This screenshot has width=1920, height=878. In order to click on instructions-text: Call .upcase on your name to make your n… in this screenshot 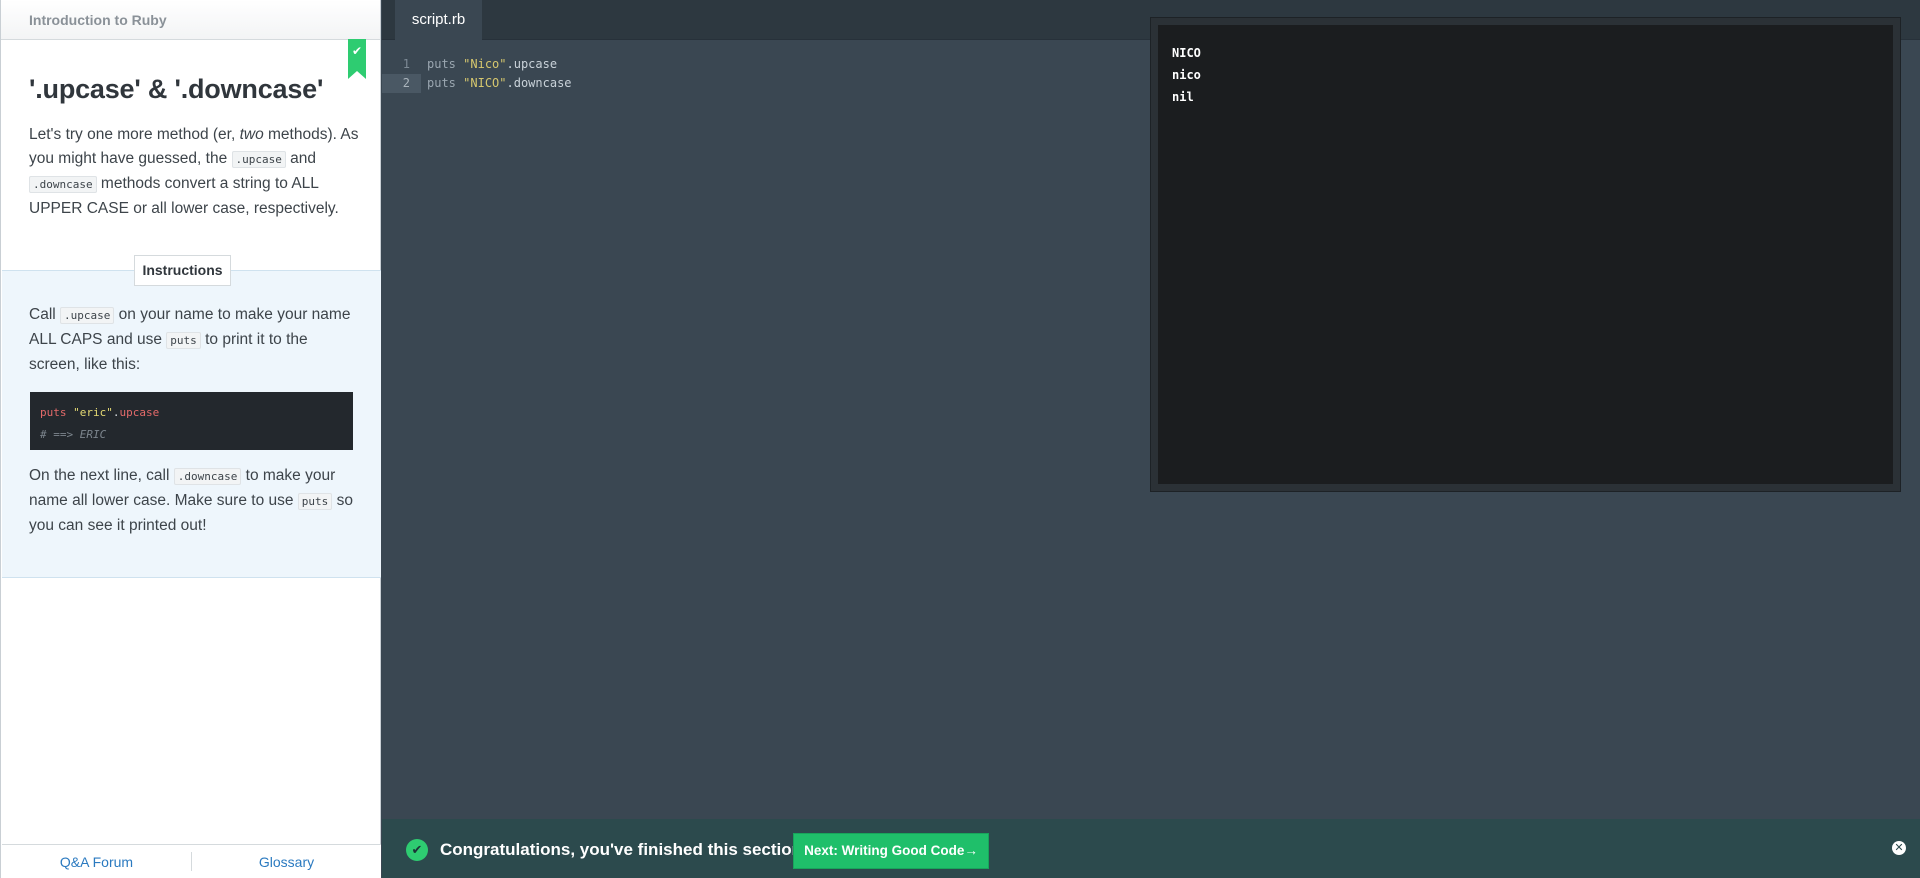, I will do `click(190, 339)`.